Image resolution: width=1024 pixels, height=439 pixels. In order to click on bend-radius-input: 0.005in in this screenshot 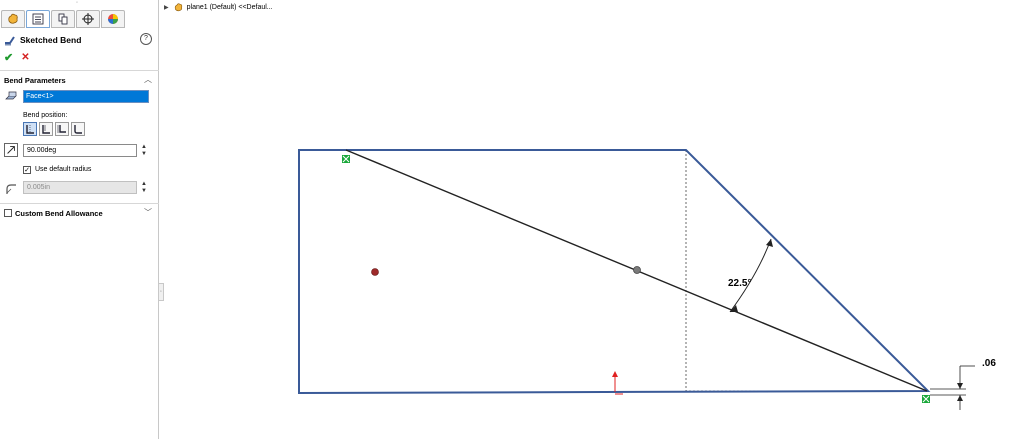, I will do `click(80, 187)`.